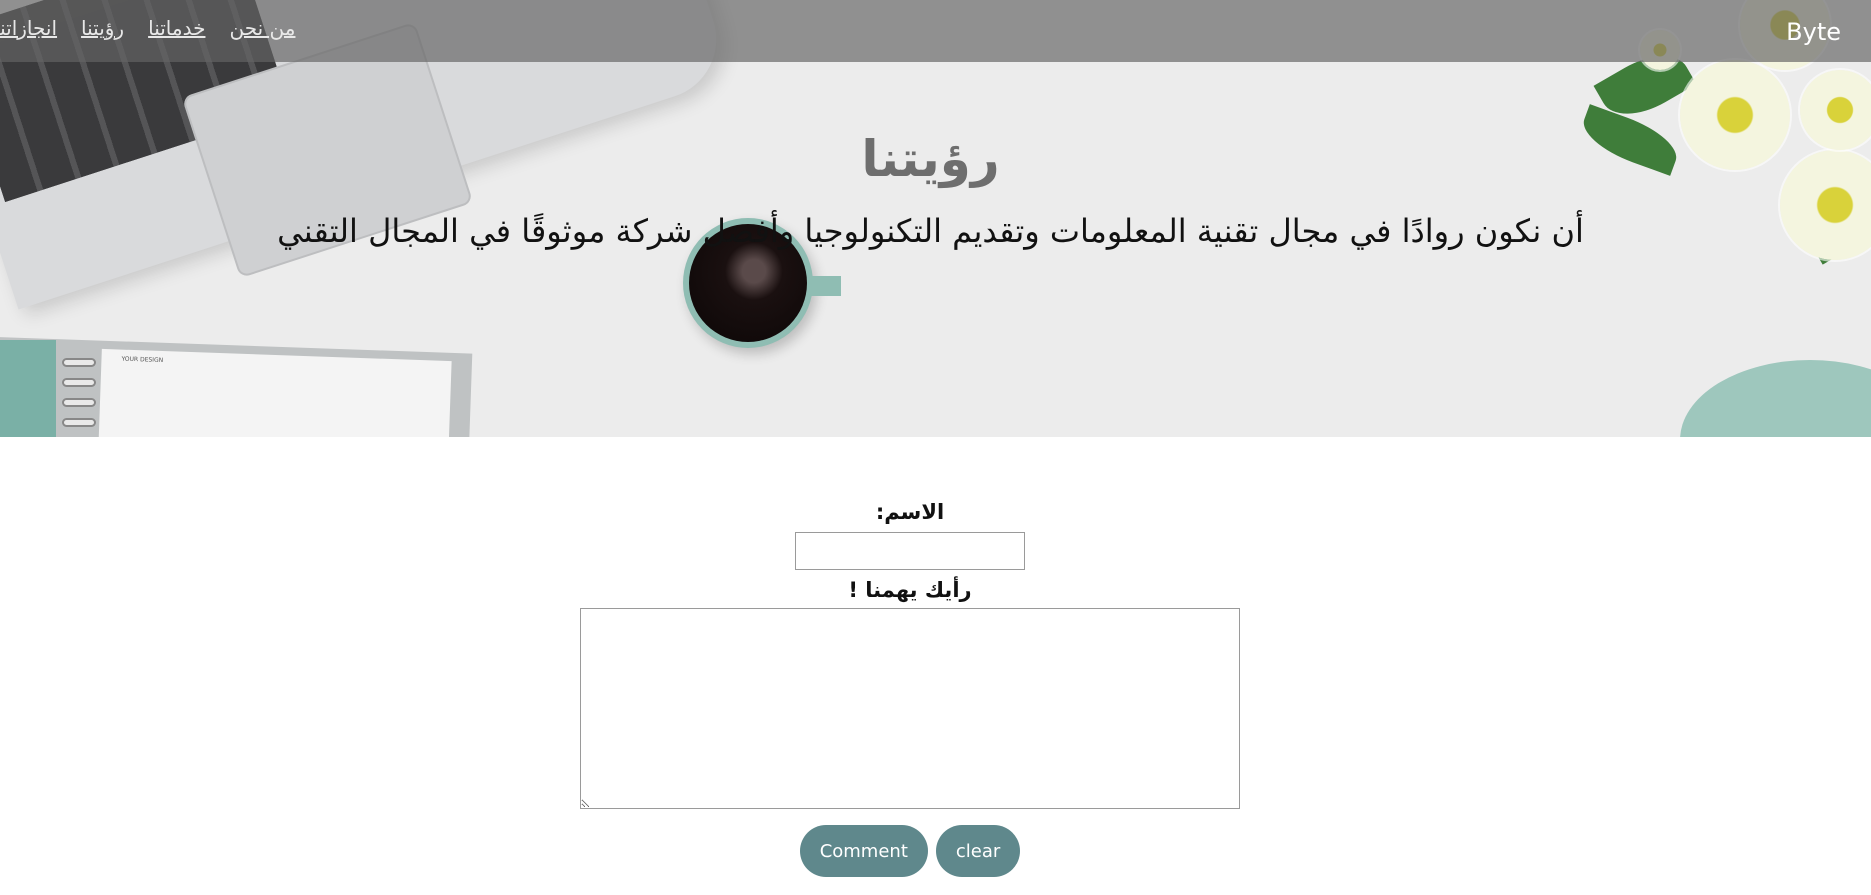 This screenshot has height=895, width=1871. Describe the element at coordinates (262, 28) in the screenshot. I see `nav-link-about: من نحن` at that location.